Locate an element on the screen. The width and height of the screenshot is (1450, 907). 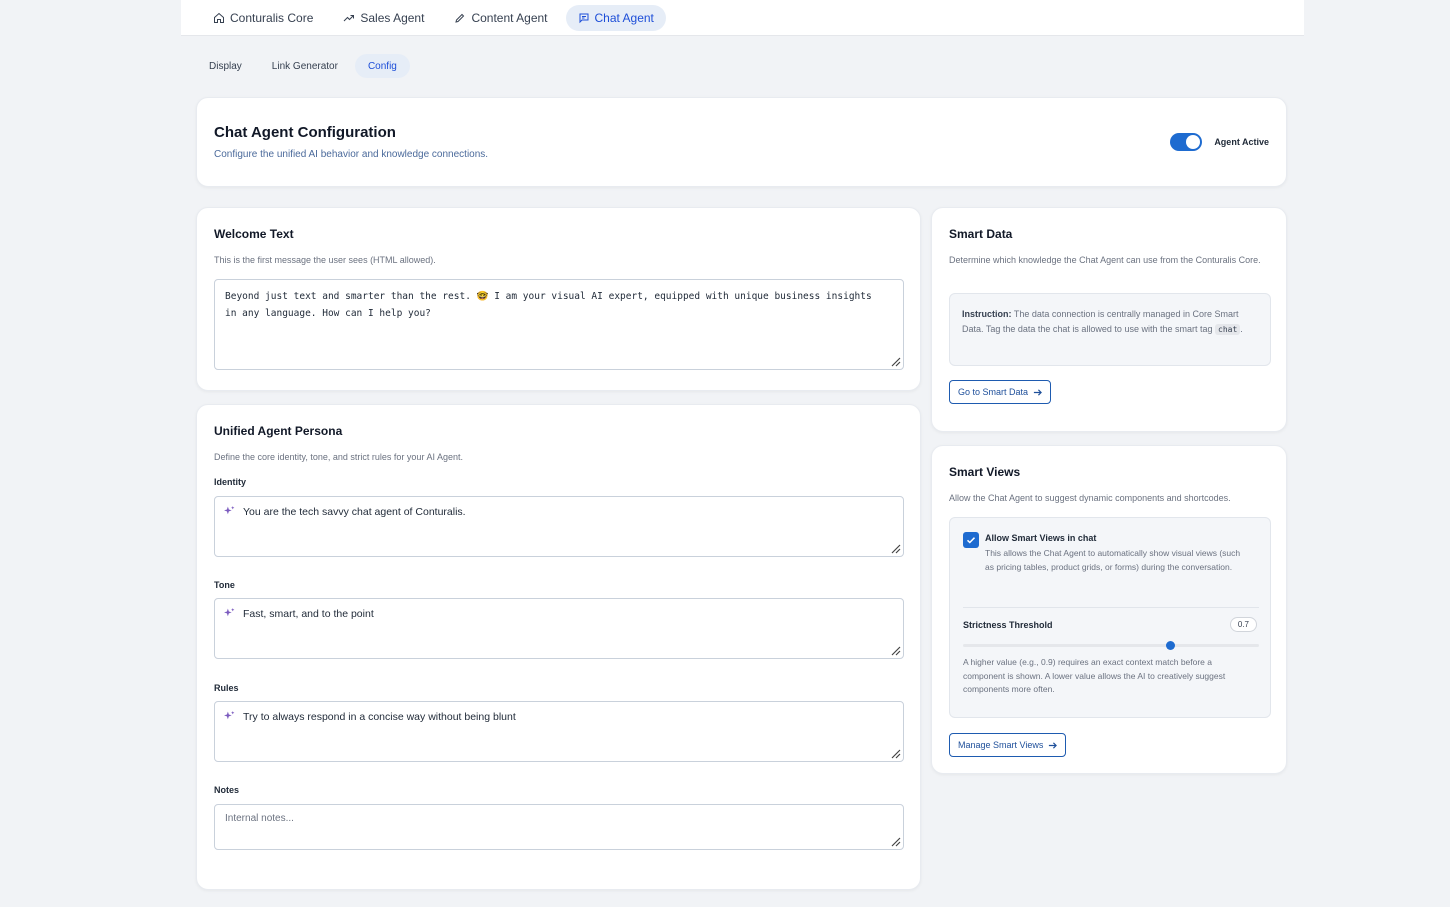
slider-thumb is located at coordinates (1170, 645).